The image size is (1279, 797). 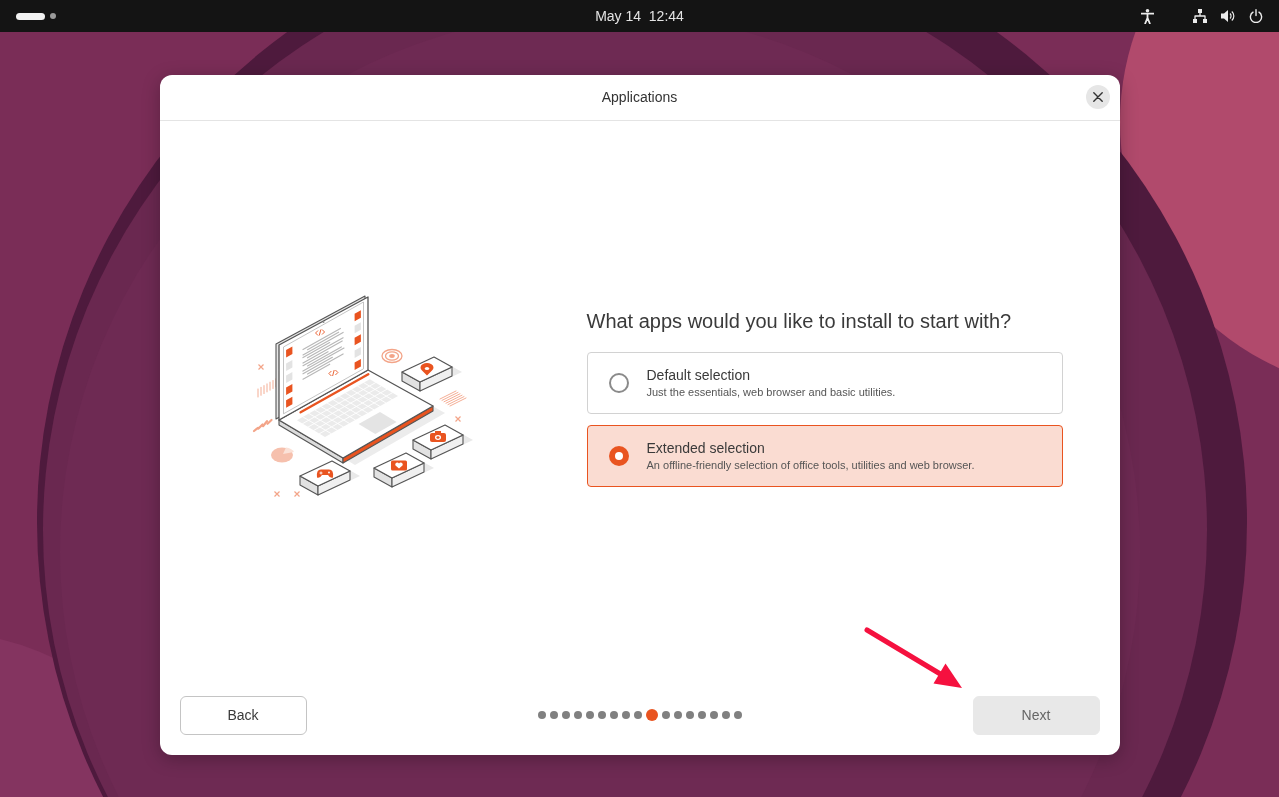 I want to click on close-button, so click(x=1097, y=97).